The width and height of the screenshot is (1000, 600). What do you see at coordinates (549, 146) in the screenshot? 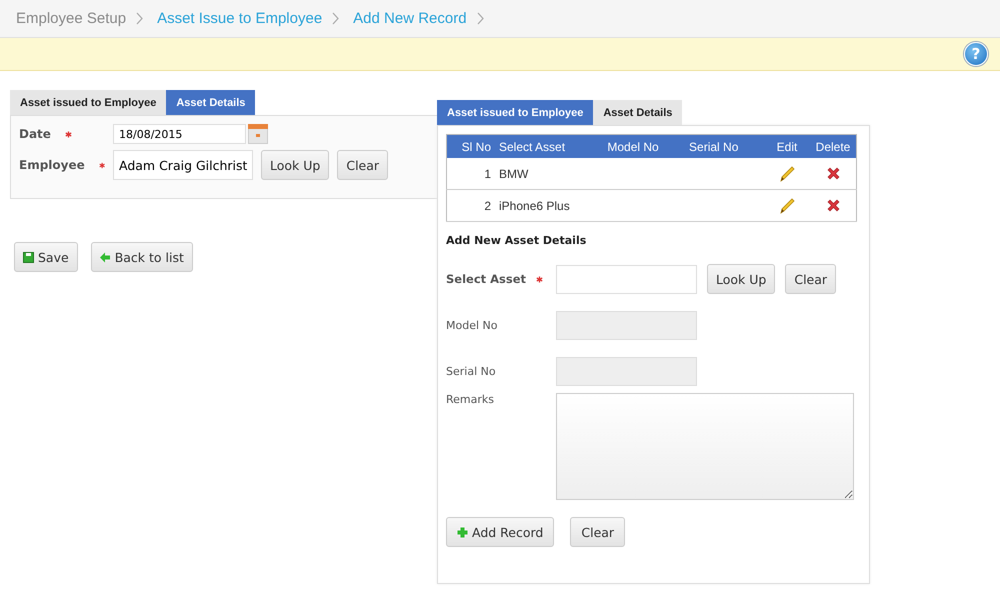
I see `column-header: Select Asset` at bounding box center [549, 146].